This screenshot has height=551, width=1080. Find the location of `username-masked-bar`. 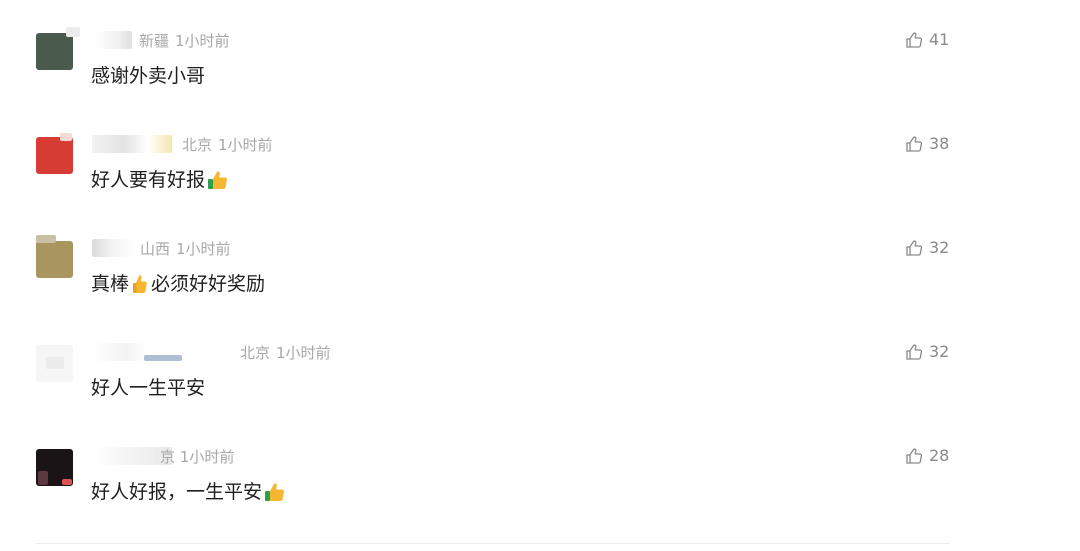

username-masked-bar is located at coordinates (163, 358).